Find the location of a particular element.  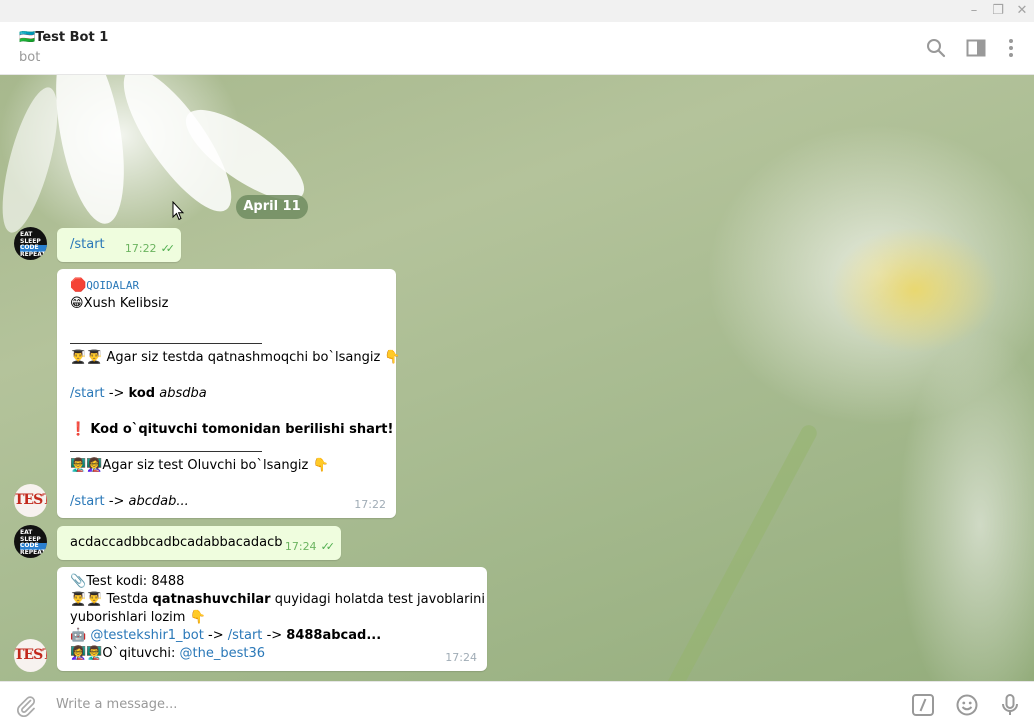

message-input is located at coordinates (406, 704).